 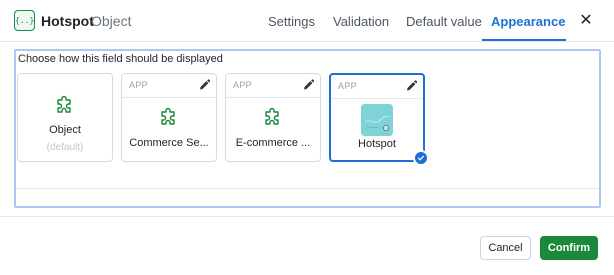 I want to click on tab-validation: Validation, so click(x=361, y=21).